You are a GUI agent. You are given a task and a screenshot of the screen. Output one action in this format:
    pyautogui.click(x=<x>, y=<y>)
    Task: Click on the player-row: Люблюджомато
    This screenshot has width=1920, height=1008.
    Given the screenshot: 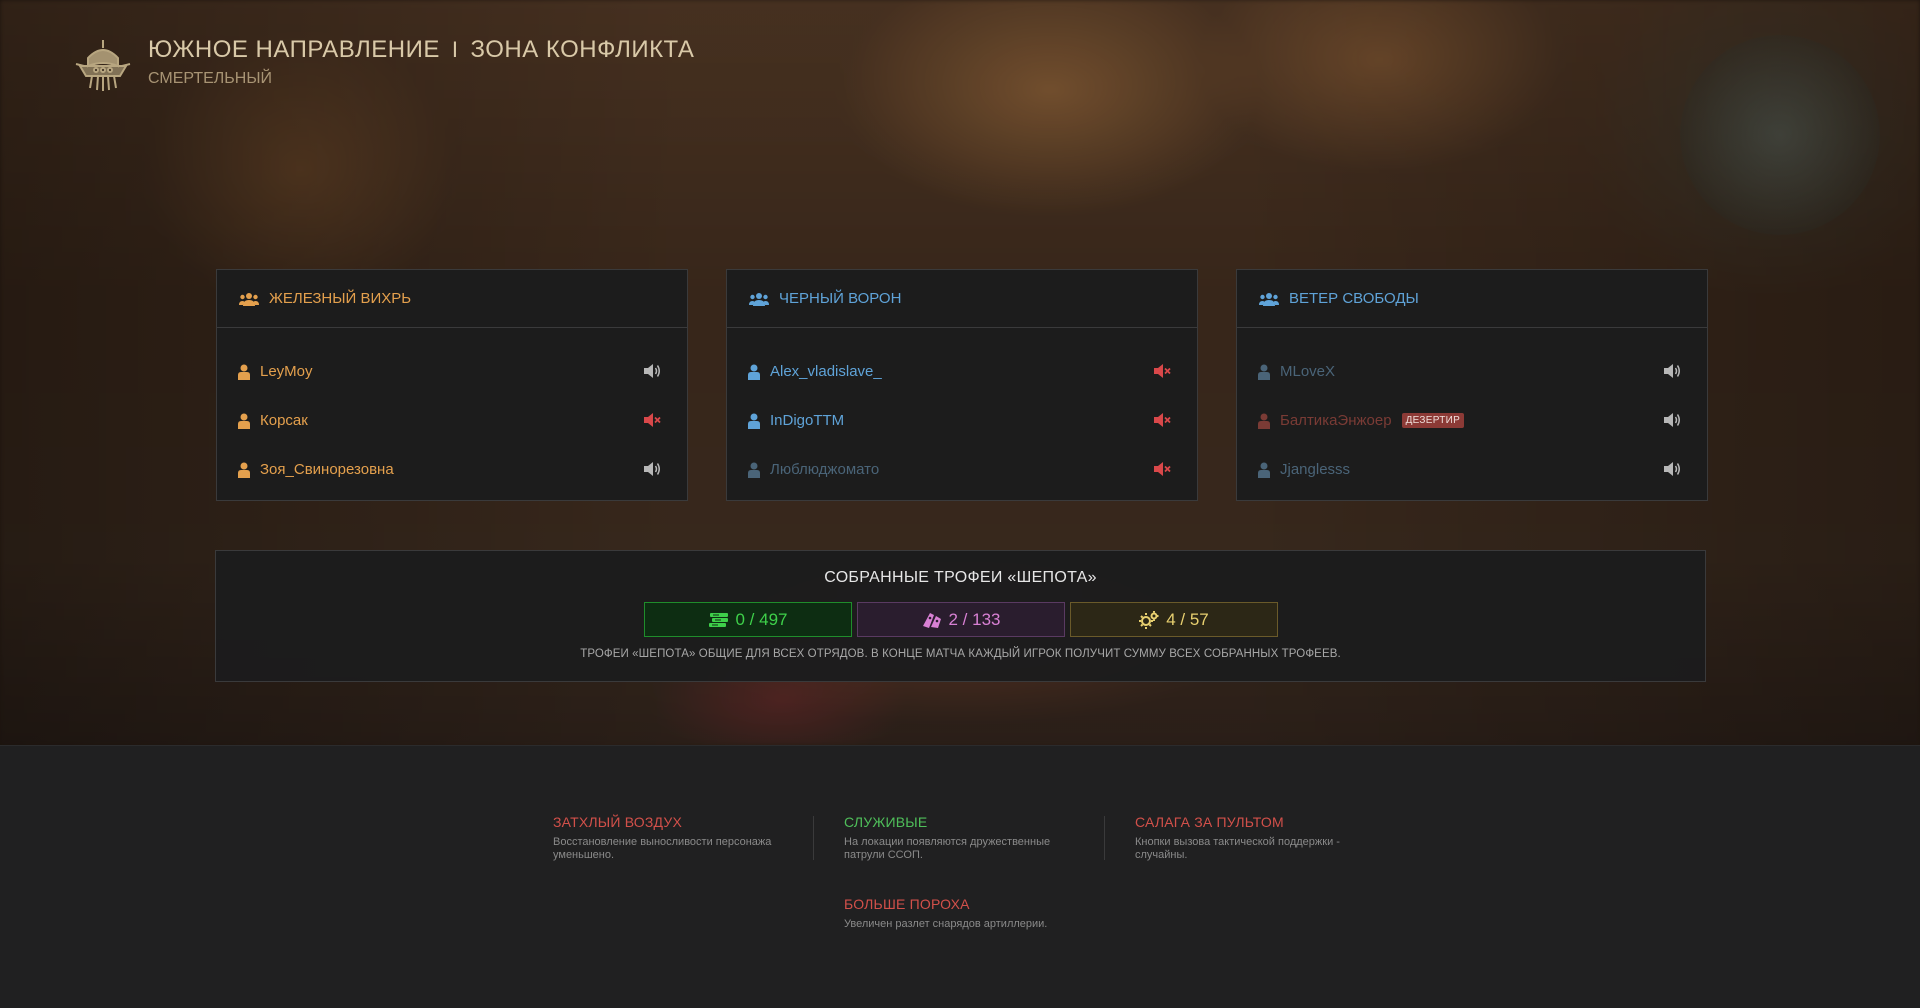 What is the action you would take?
    pyautogui.click(x=962, y=469)
    